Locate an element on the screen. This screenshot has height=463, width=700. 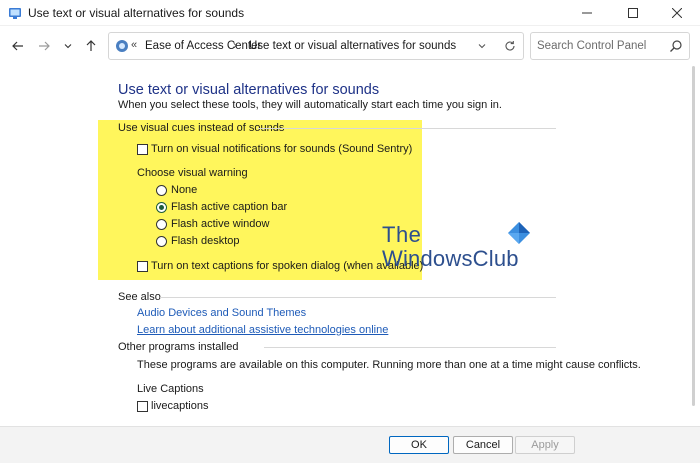
apply-button: Apply is located at coordinates (545, 445).